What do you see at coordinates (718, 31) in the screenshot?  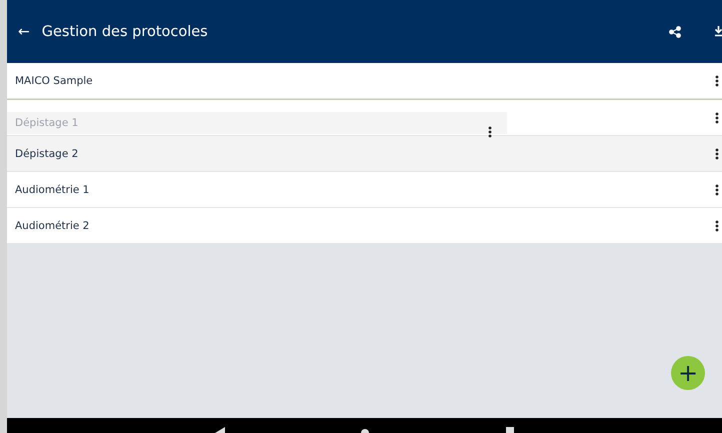 I see `download-icon` at bounding box center [718, 31].